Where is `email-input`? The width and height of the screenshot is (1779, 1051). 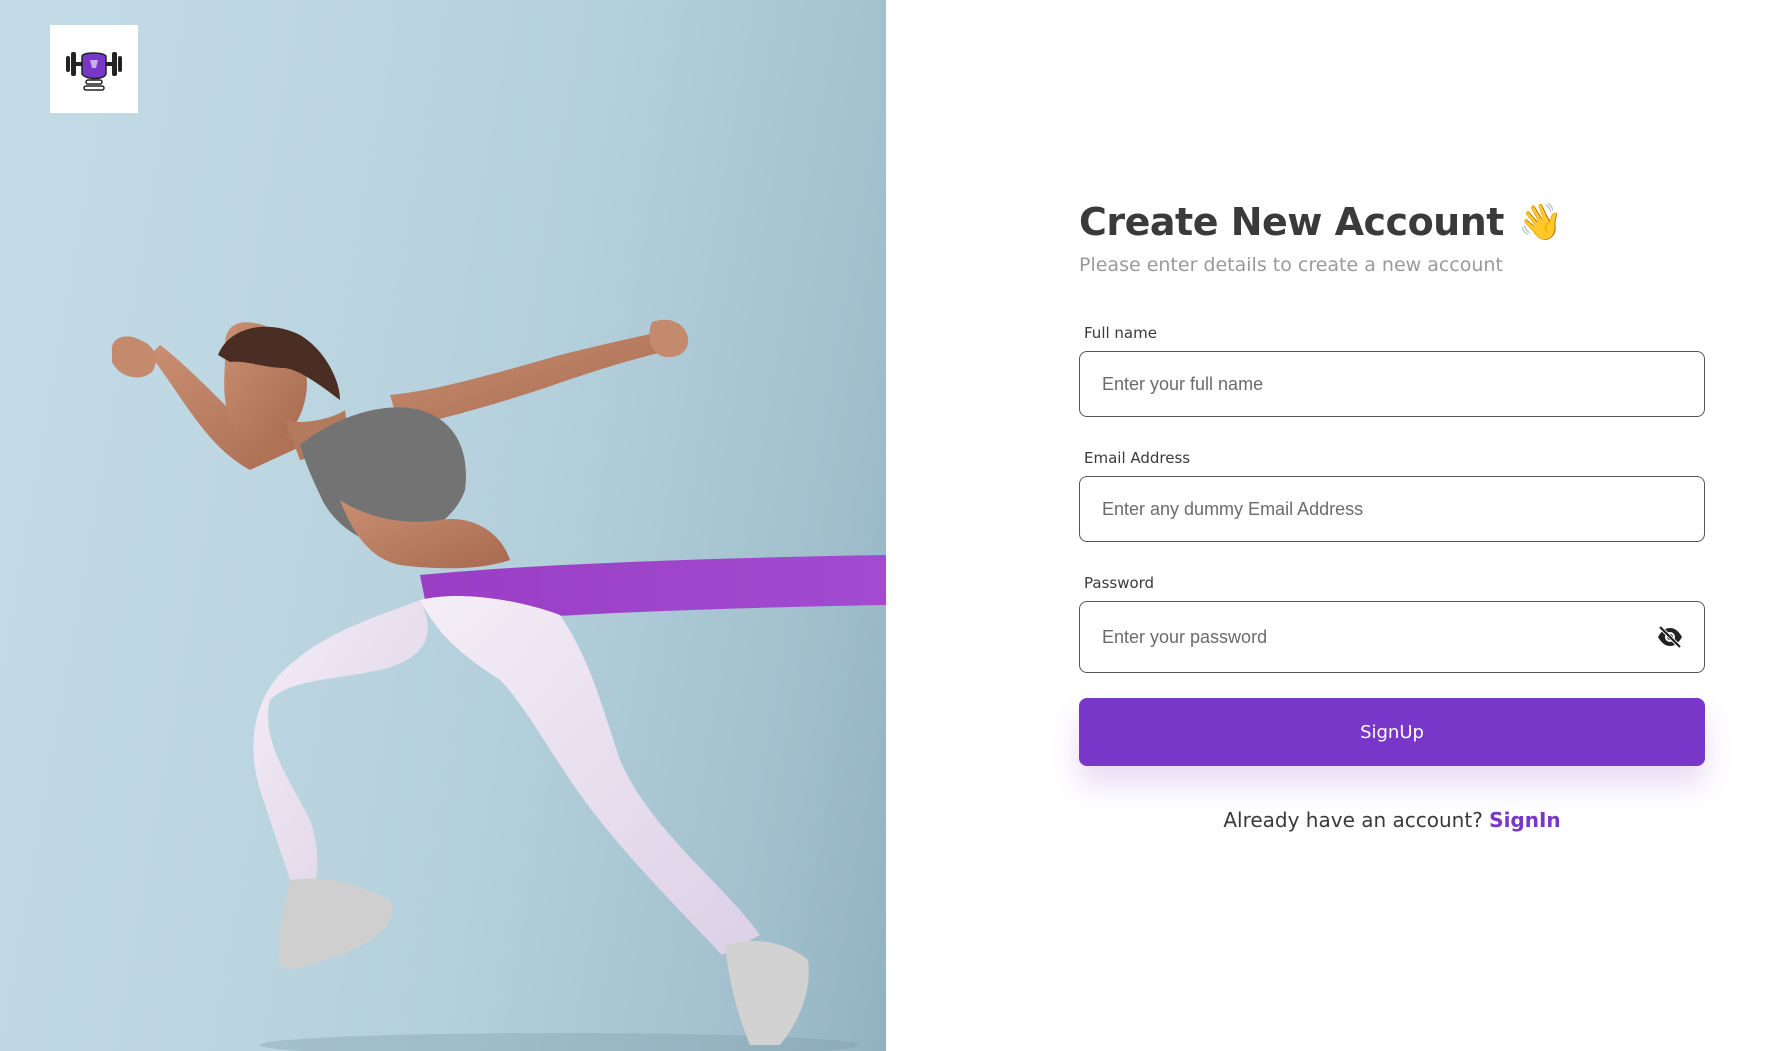 email-input is located at coordinates (1392, 509).